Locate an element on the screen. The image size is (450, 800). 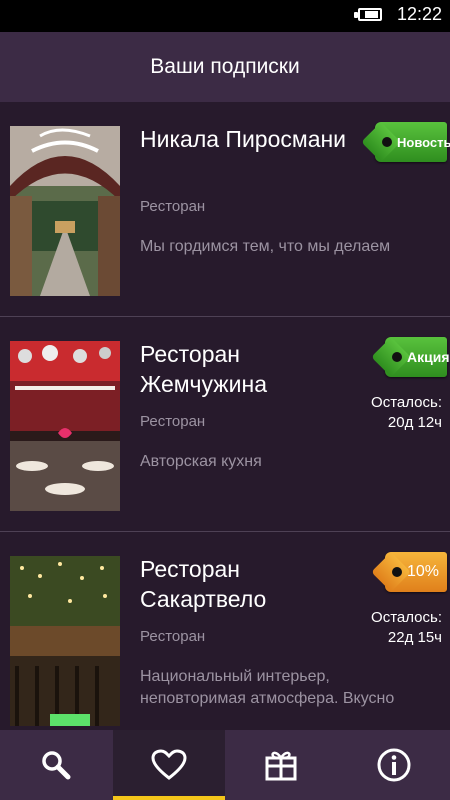
tab-favorites is located at coordinates (168, 765).